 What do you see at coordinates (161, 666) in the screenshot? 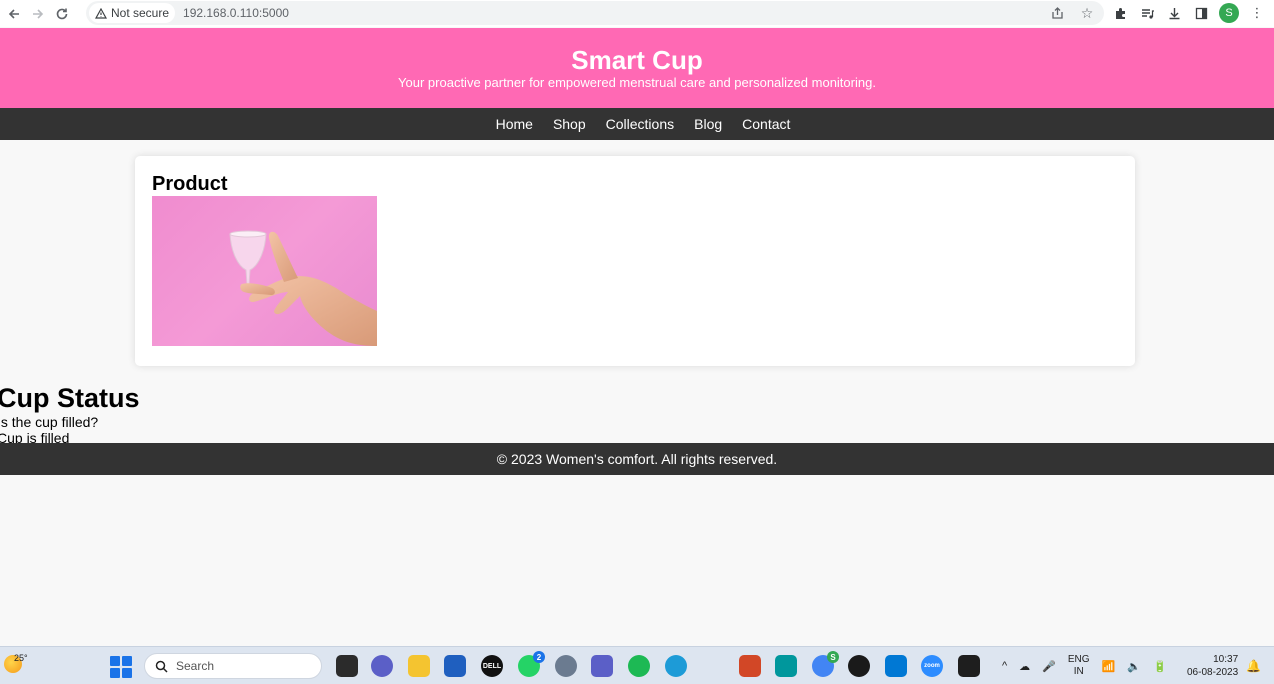
I see `search-icon` at bounding box center [161, 666].